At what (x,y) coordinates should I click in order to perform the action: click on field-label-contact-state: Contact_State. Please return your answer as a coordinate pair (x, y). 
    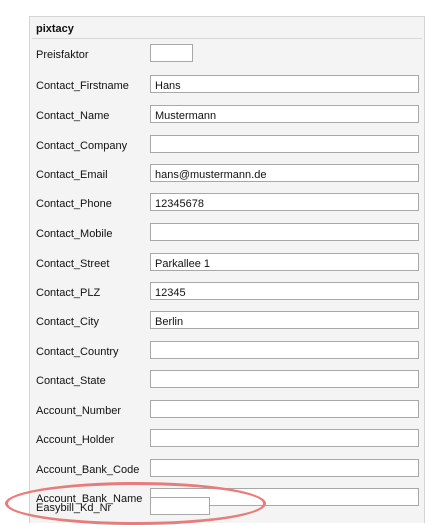
    Looking at the image, I should click on (71, 381).